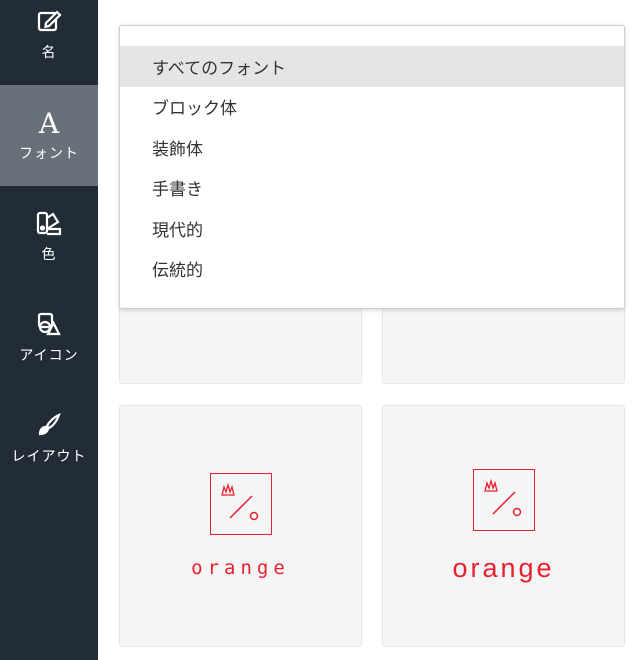 The image size is (640, 660). What do you see at coordinates (49, 42) in the screenshot?
I see `sidebar-item-name: 名` at bounding box center [49, 42].